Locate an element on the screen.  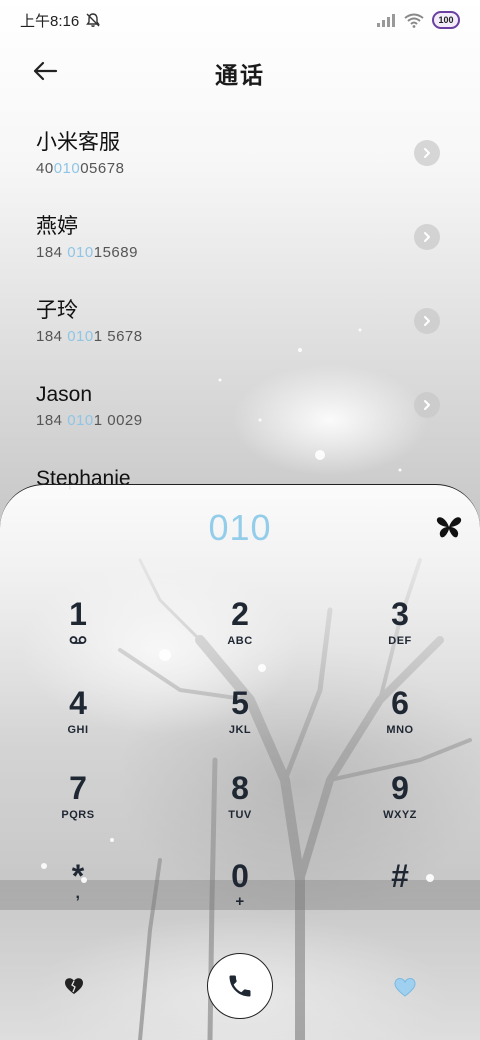
contact-number: 184 0101 0029 is located at coordinates (240, 420).